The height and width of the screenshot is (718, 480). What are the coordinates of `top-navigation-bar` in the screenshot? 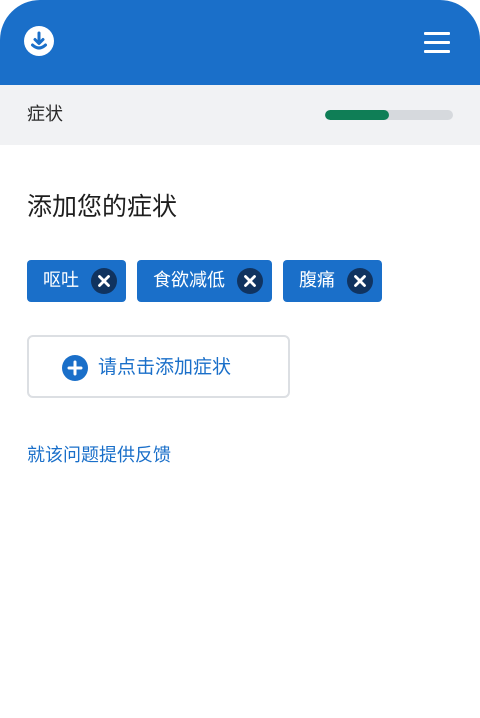 It's located at (240, 42).